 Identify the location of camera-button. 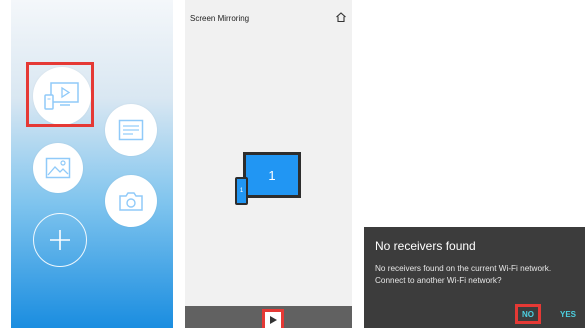
(131, 201).